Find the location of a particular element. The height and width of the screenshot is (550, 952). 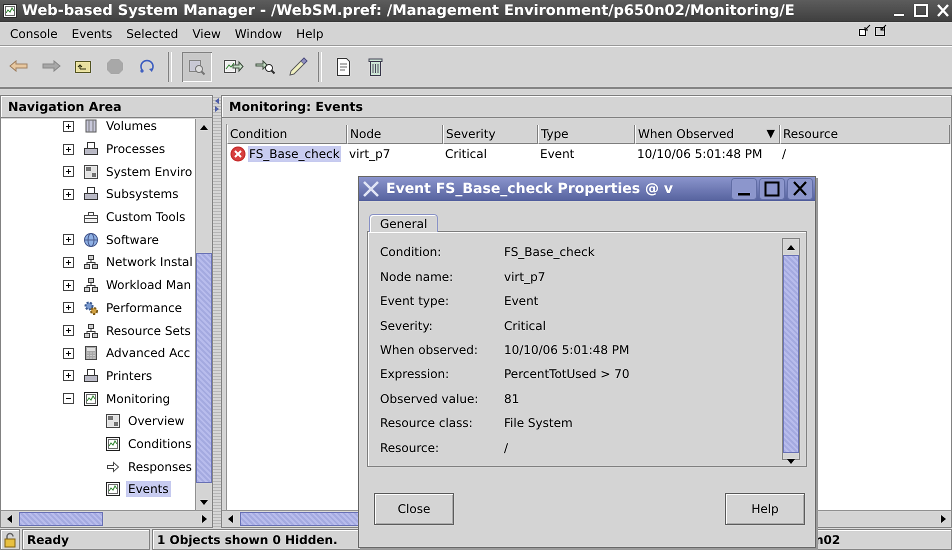

dialog-button: Help is located at coordinates (765, 509).